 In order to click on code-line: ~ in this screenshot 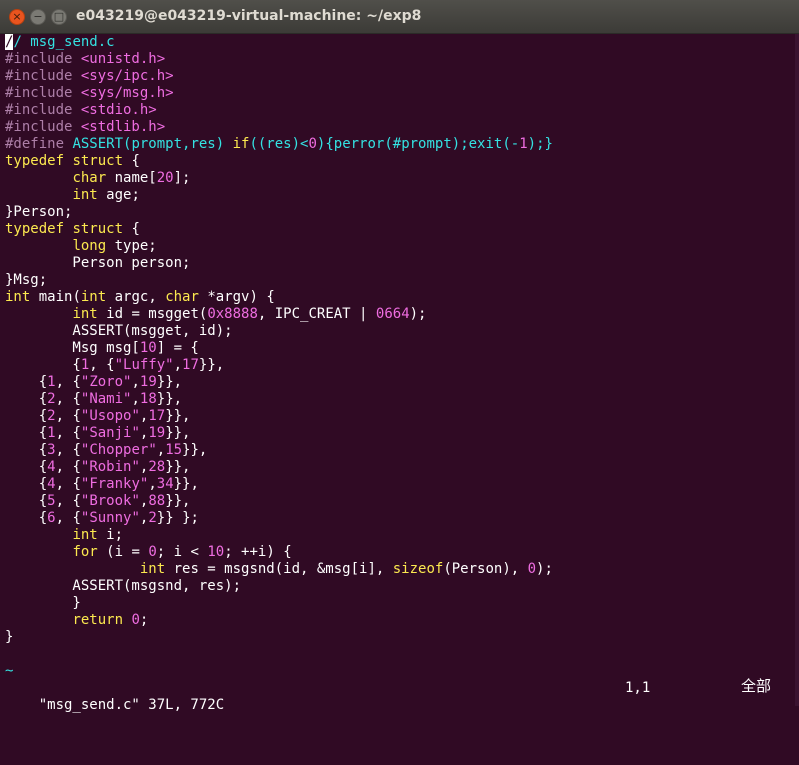, I will do `click(400, 671)`.